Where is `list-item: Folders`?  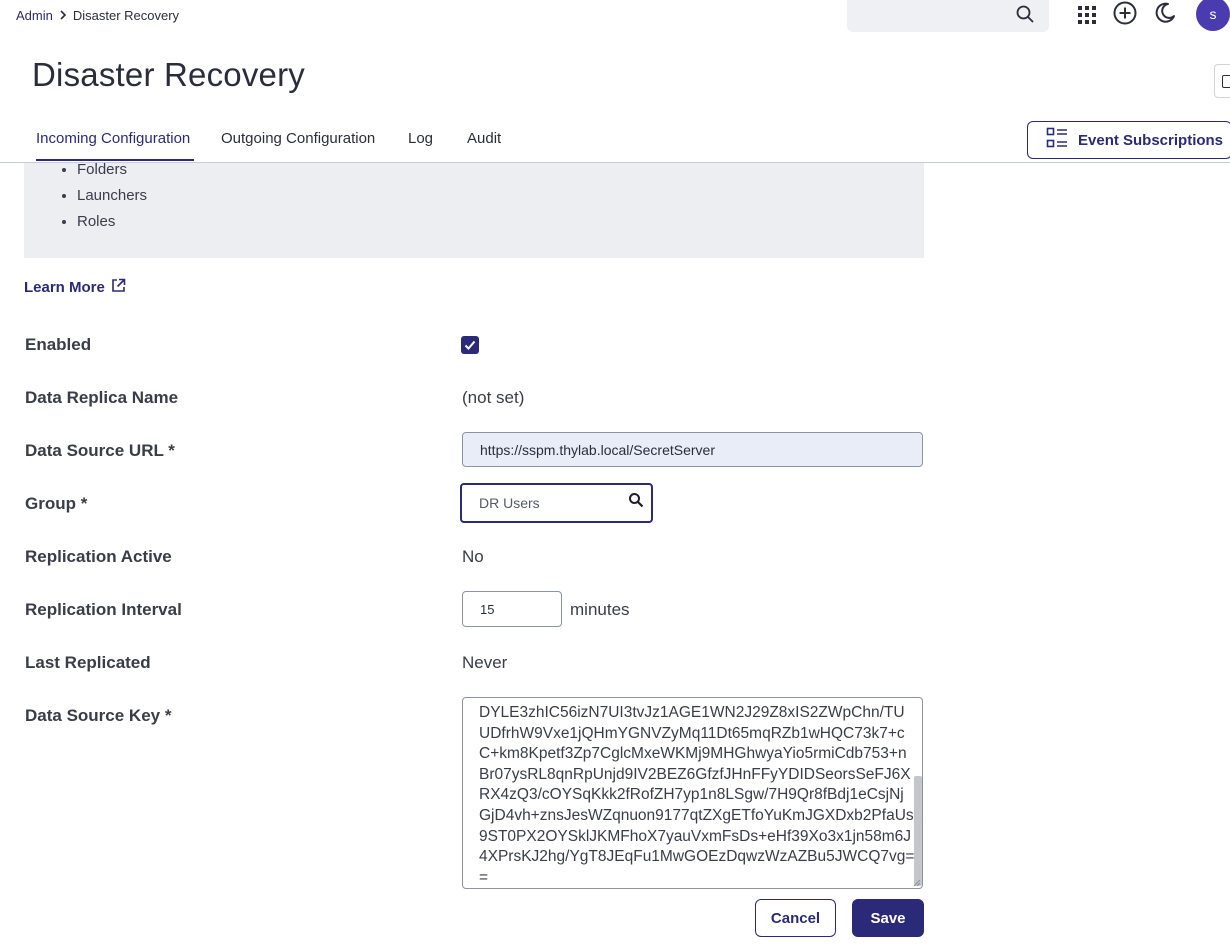 list-item: Folders is located at coordinates (112, 170).